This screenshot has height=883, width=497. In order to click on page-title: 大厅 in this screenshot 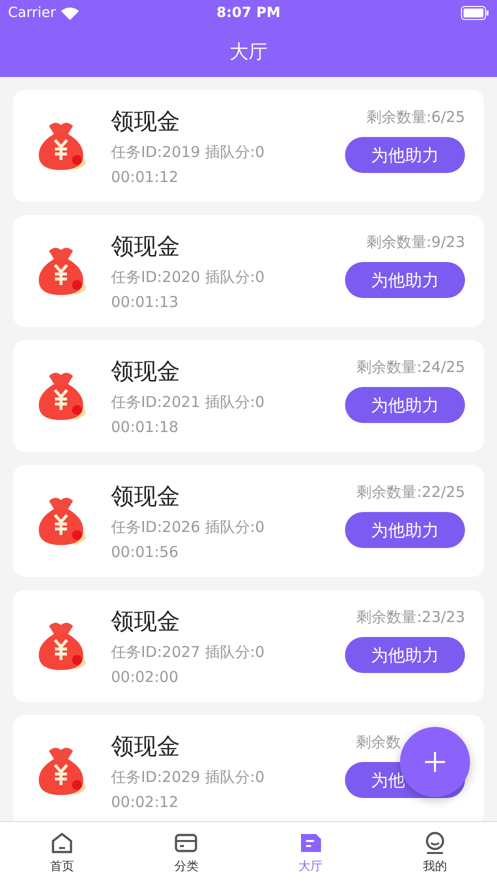, I will do `click(249, 52)`.